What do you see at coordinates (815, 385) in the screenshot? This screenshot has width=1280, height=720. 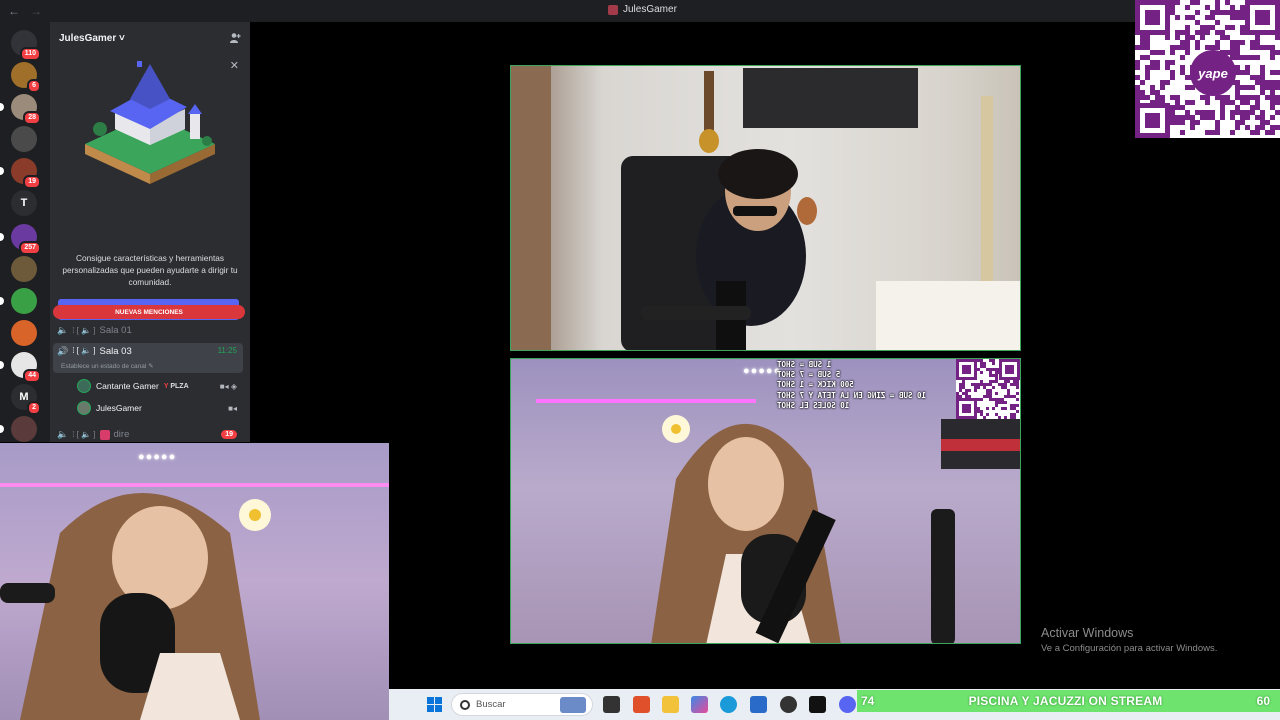 I see `overlay-line: 500 KICK = 1 SHOT` at bounding box center [815, 385].